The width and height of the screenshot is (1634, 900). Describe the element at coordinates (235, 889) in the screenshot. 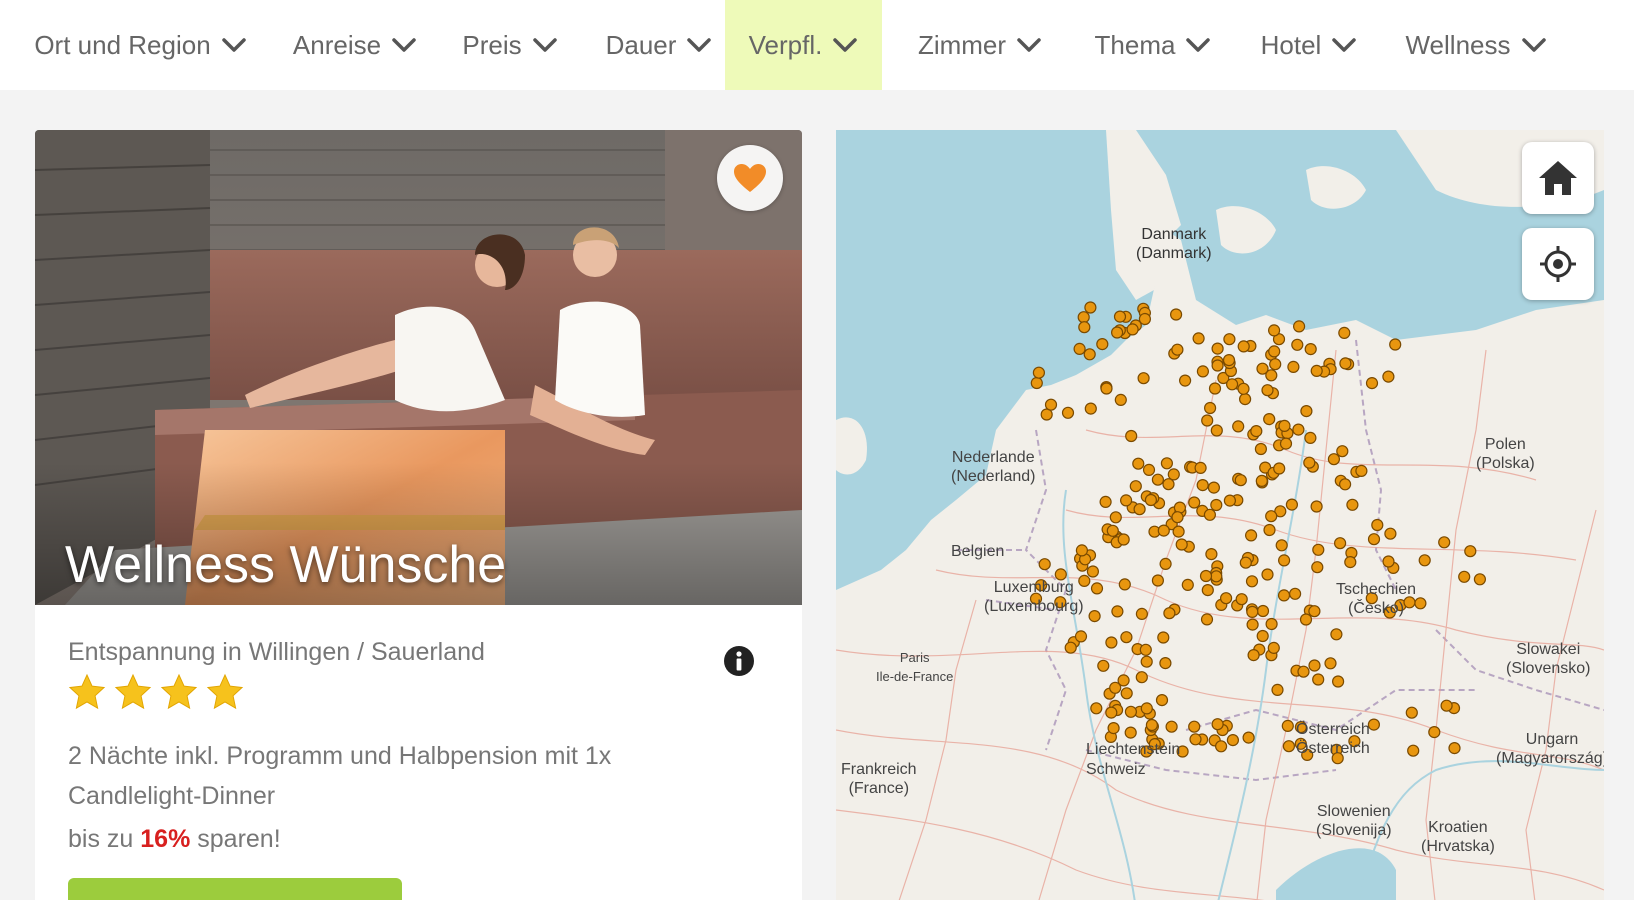

I see `offer-price-button` at that location.